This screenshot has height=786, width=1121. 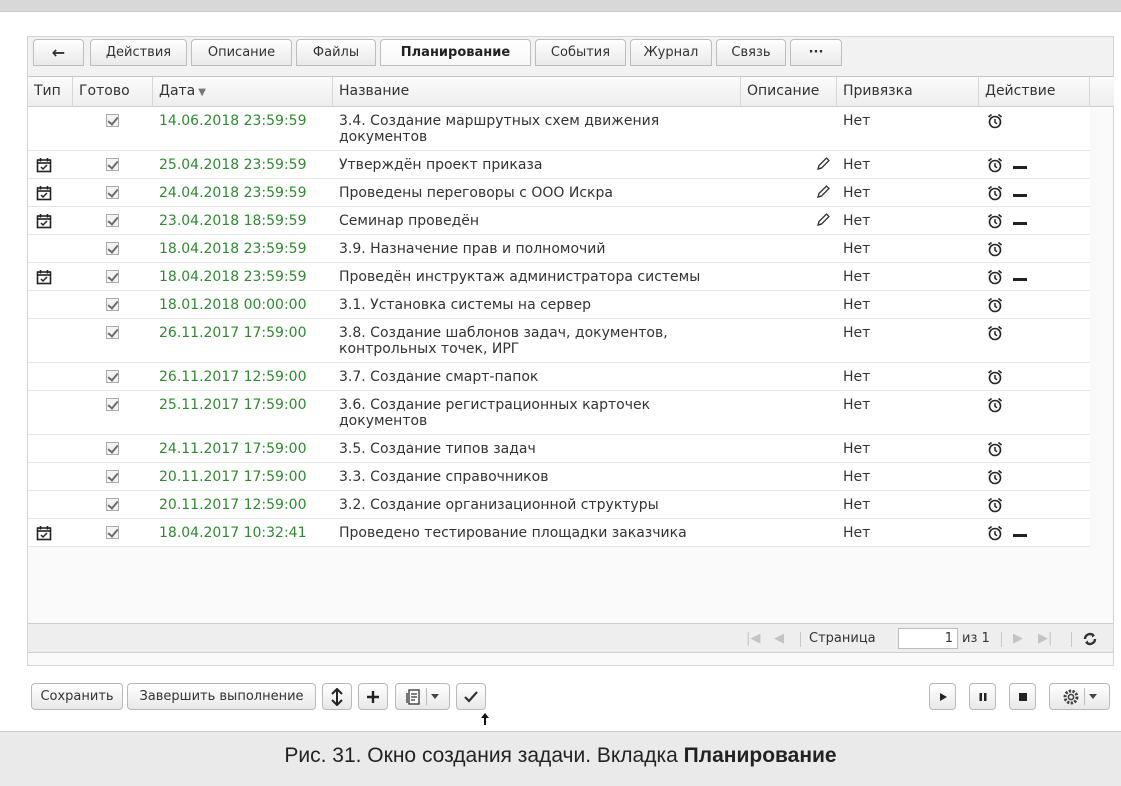 I want to click on column-done: Готово, so click(x=113, y=92).